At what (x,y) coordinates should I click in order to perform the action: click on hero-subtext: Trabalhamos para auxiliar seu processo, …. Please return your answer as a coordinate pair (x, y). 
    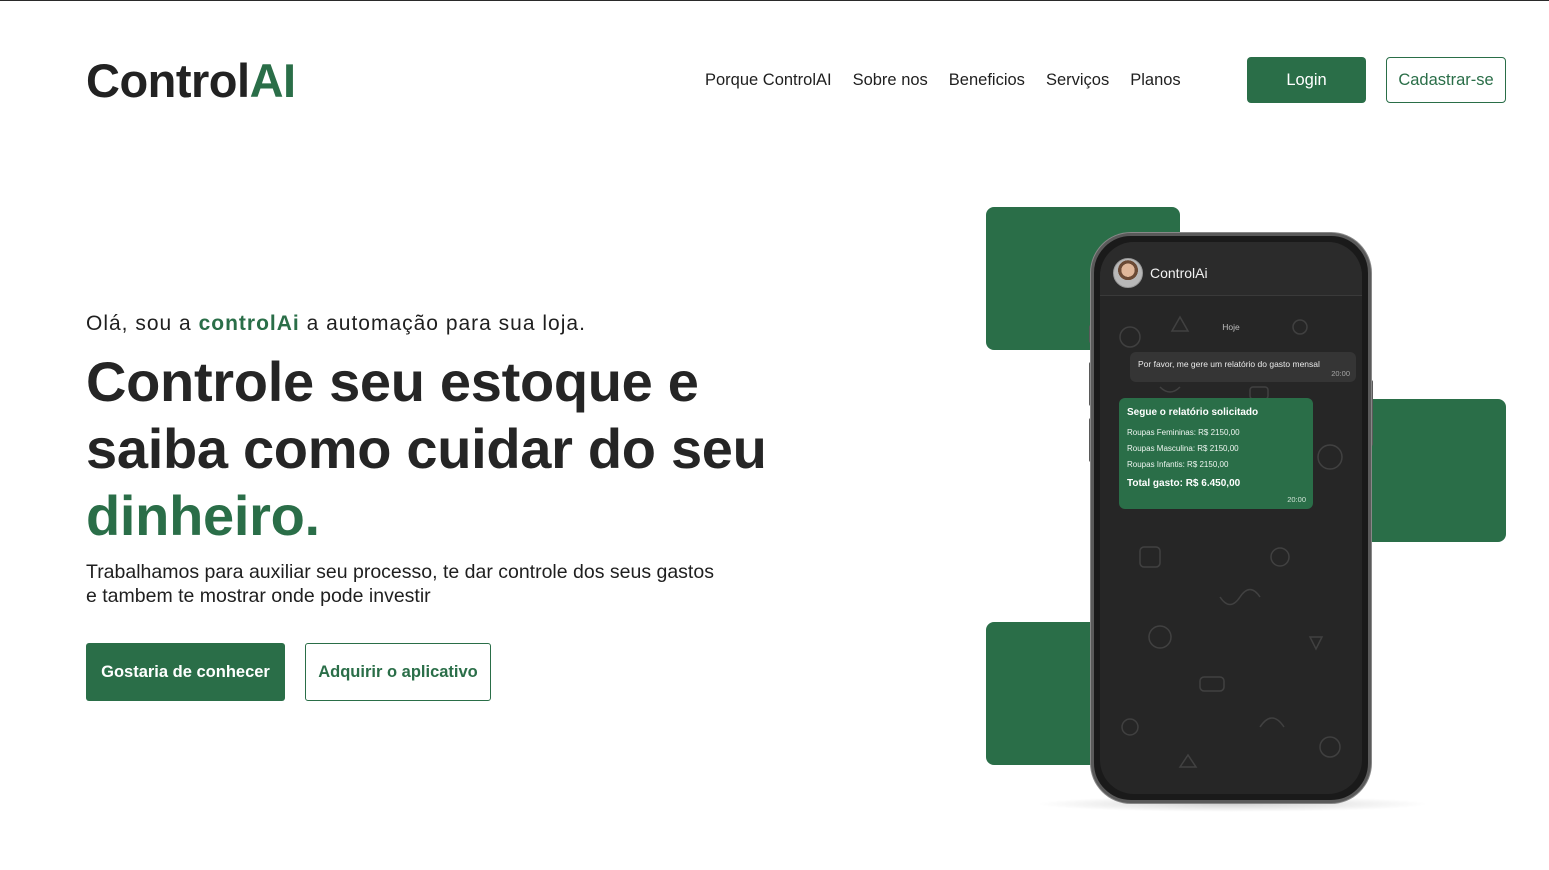
    Looking at the image, I should click on (436, 584).